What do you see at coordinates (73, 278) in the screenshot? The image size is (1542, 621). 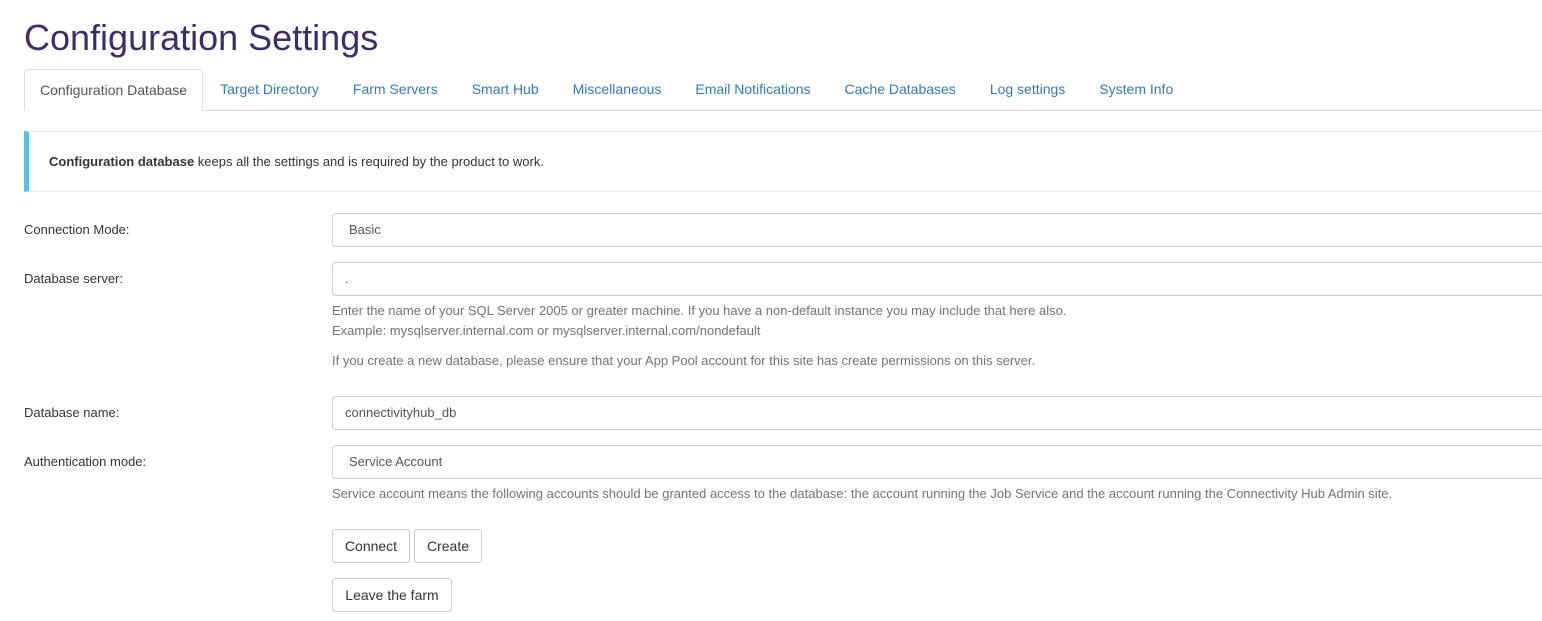 I see `database-server-label: Database server:` at bounding box center [73, 278].